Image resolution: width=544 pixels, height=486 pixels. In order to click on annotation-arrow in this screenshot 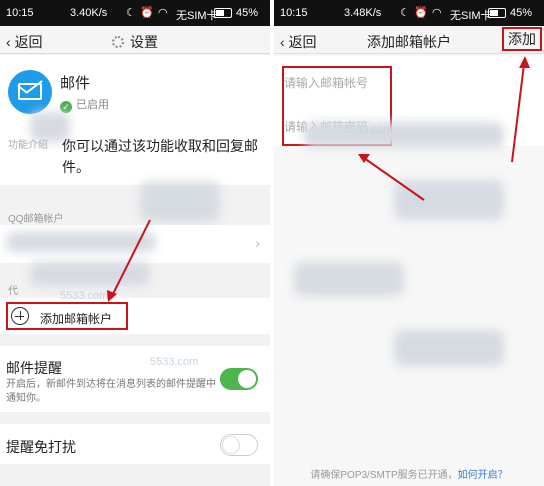, I will do `click(129, 260)`.